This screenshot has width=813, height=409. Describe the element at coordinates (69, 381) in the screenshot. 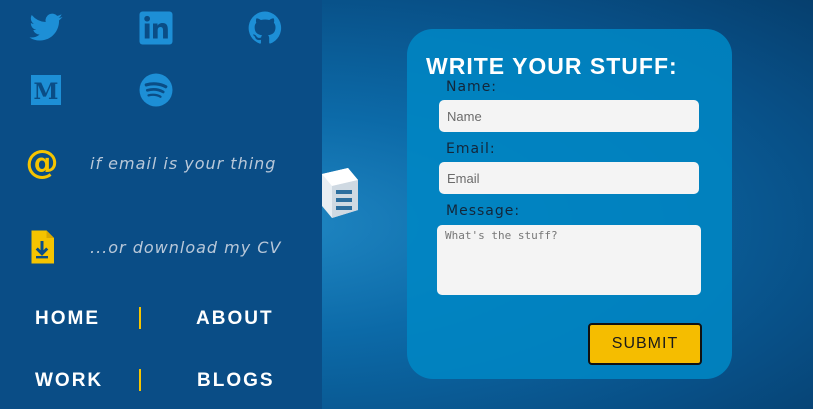

I see `nav-work: WORK` at that location.